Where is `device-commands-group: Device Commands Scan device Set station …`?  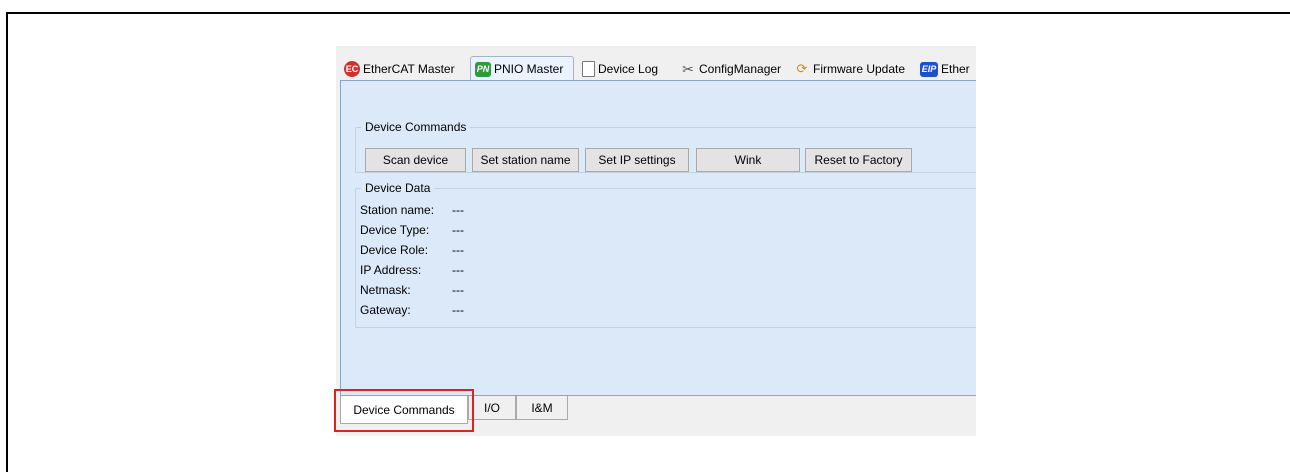
device-commands-group: Device Commands Scan device Set station … is located at coordinates (665, 146).